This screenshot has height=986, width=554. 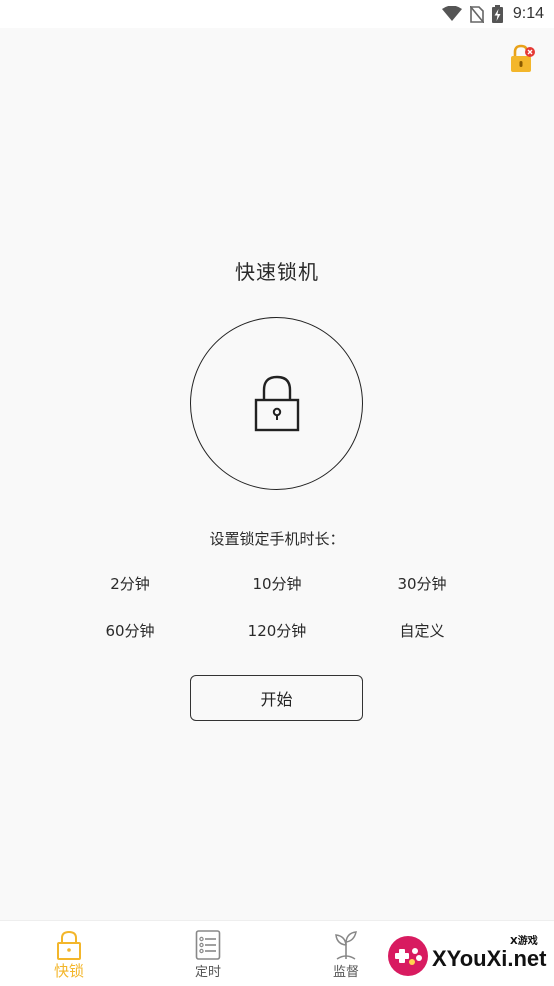 I want to click on sprout-icon, so click(x=346, y=945).